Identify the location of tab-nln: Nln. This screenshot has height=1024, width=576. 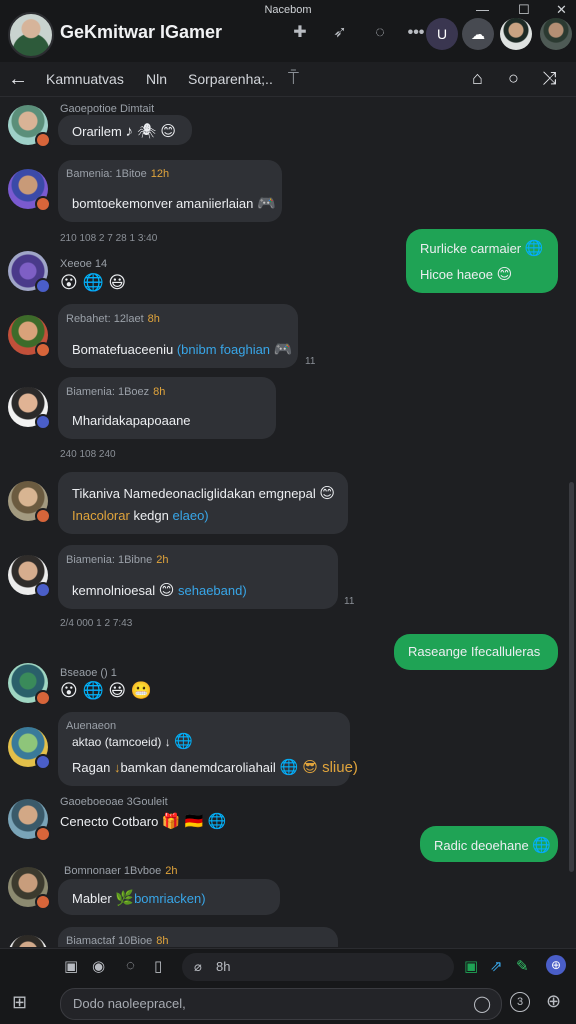
(156, 79).